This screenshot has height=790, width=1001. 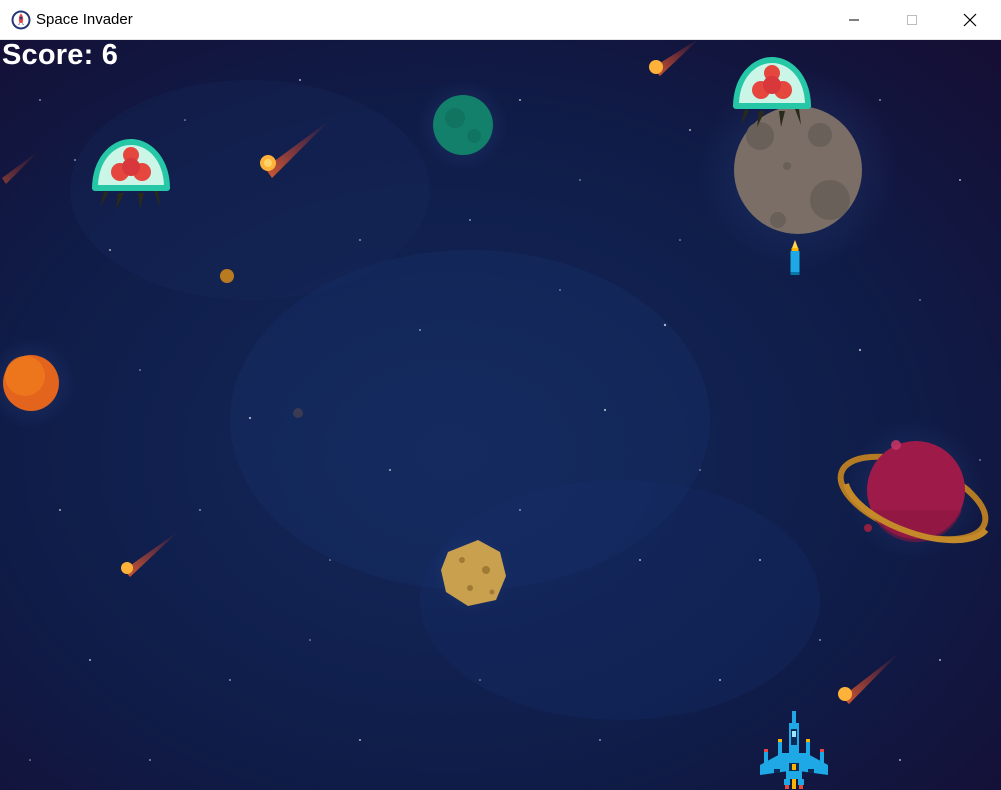 What do you see at coordinates (500, 20) in the screenshot?
I see `title-bar: Space Invader` at bounding box center [500, 20].